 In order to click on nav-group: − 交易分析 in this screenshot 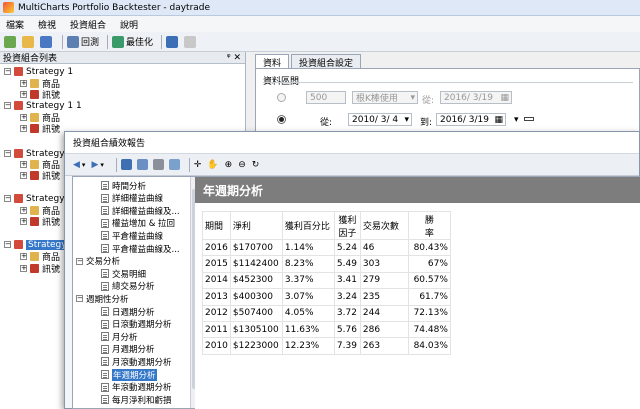, I will do `click(98, 261)`.